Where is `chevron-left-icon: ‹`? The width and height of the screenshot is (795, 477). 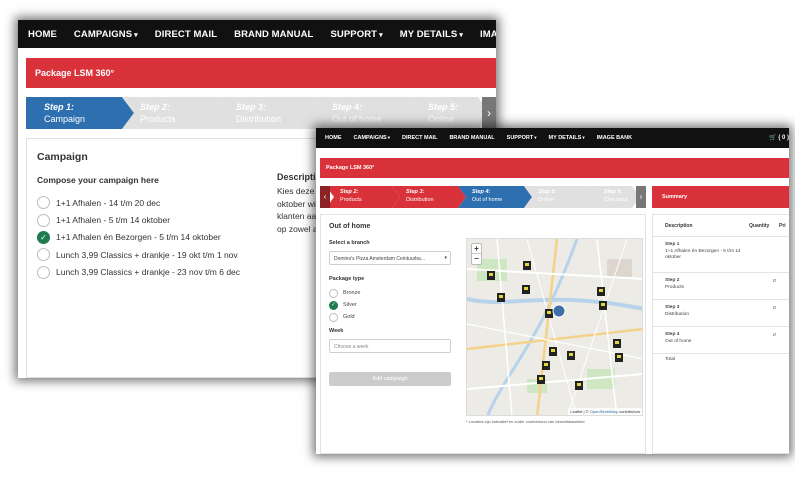
chevron-left-icon: ‹ is located at coordinates (325, 197).